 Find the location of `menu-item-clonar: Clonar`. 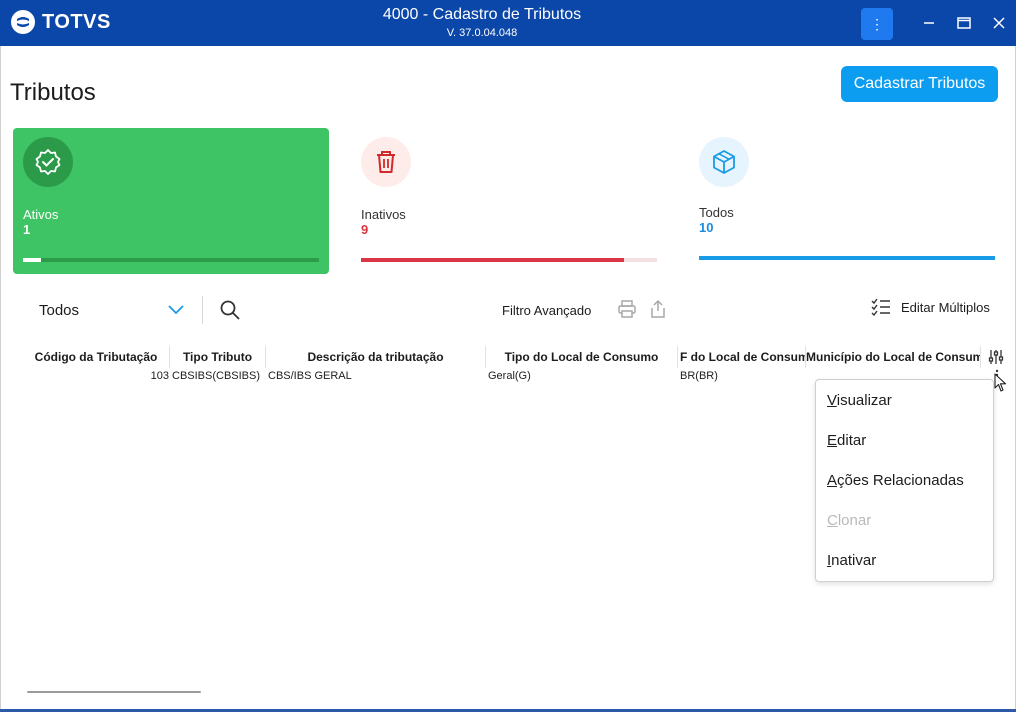

menu-item-clonar: Clonar is located at coordinates (849, 520).